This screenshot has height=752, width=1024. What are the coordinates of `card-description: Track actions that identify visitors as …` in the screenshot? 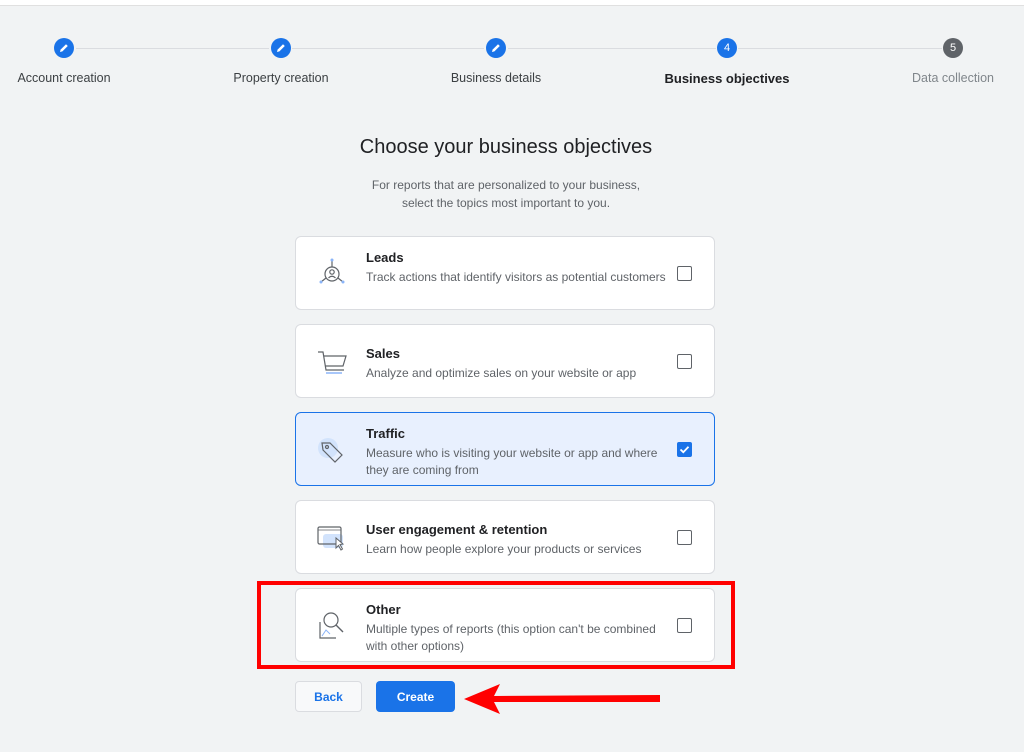 It's located at (516, 277).